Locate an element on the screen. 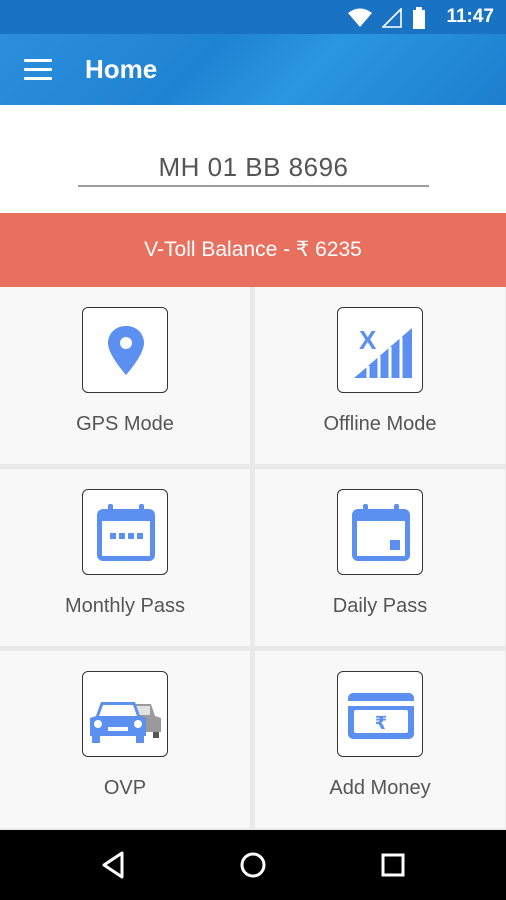 The image size is (506, 900). monthly-pass-tile: Monthly Pass is located at coordinates (125, 557).